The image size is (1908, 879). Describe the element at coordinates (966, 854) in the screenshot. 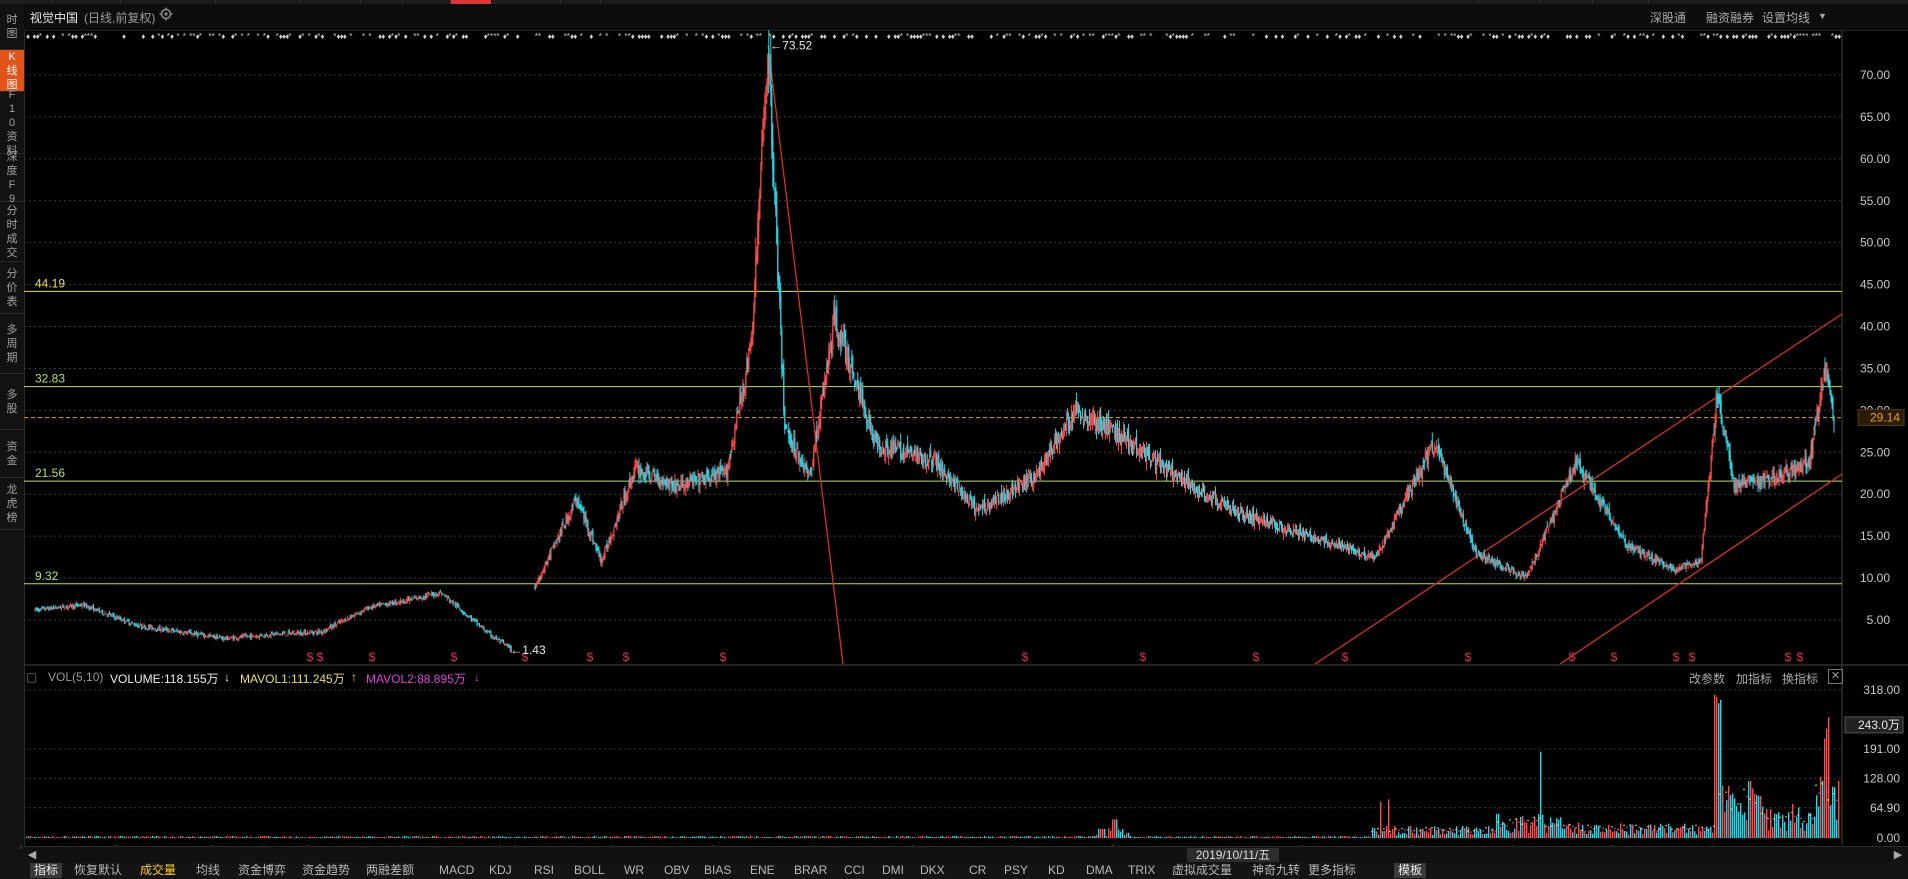

I see `time-scrollbar: ◀ 2019/10/11/五 ▶` at that location.